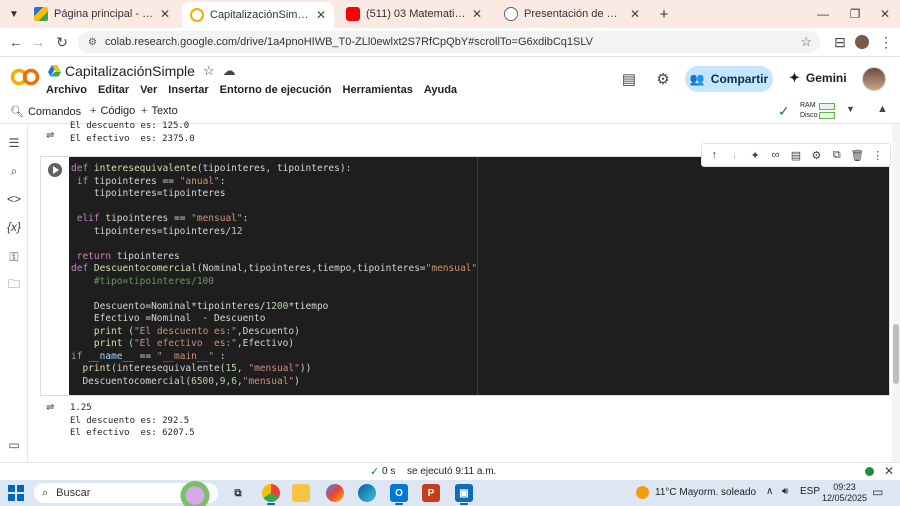 This screenshot has height=506, width=900. Describe the element at coordinates (38, 42) in the screenshot. I see `forward-arrow-icon: →` at that location.